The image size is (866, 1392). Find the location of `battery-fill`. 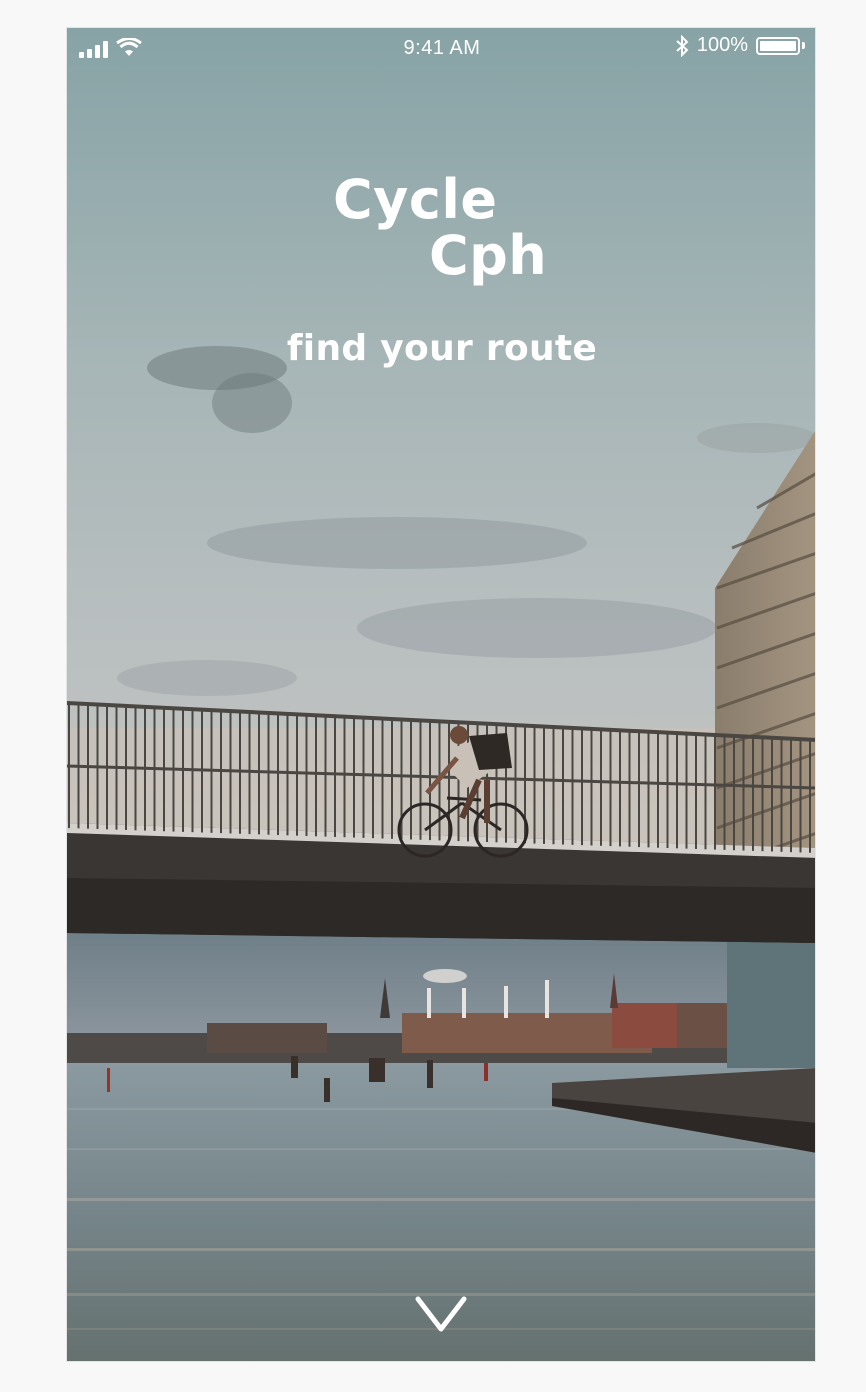

battery-fill is located at coordinates (778, 45).